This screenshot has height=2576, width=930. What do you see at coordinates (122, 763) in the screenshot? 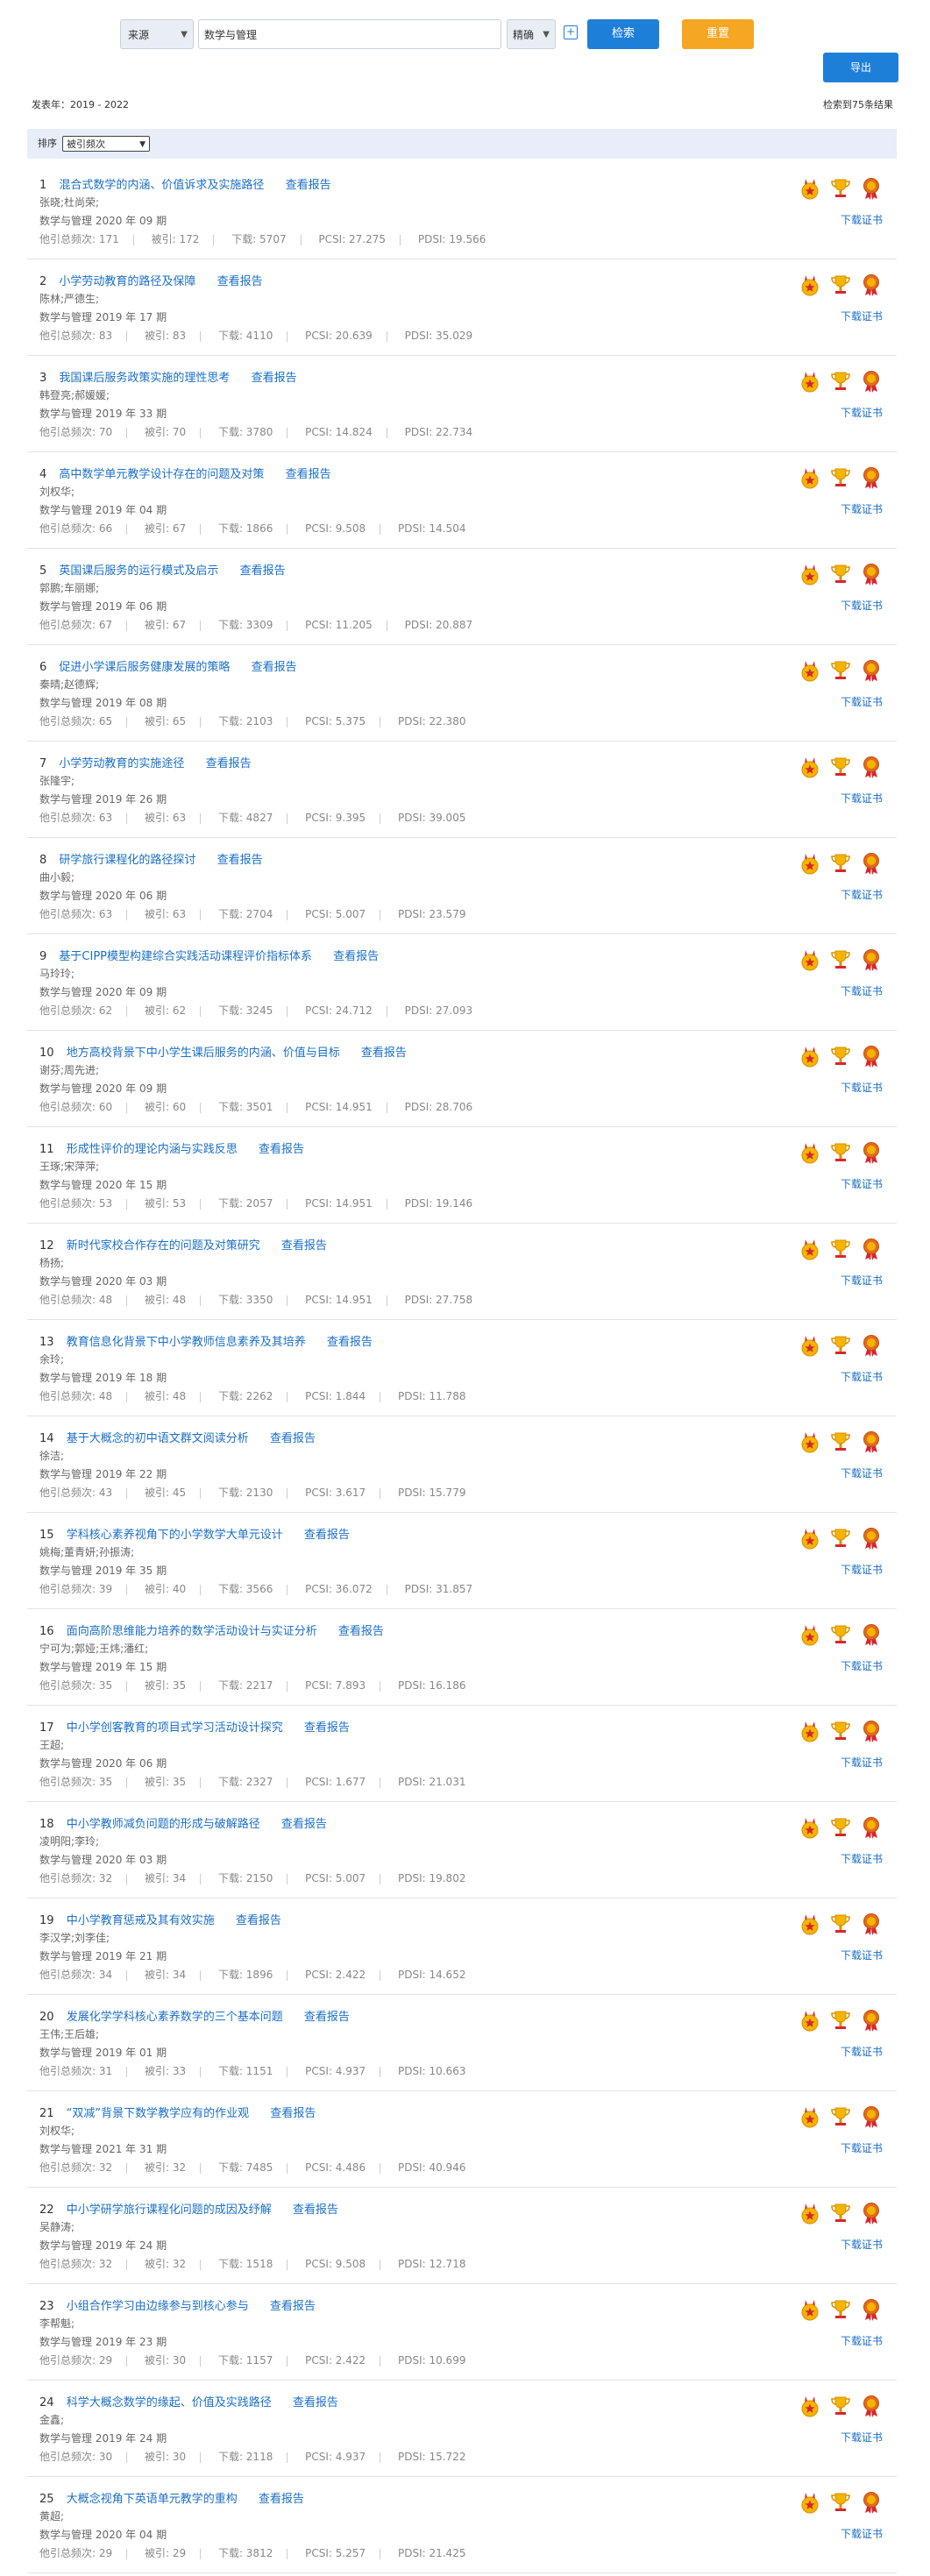
I see `item-title-link: 小学劳动教育的实施途径` at bounding box center [122, 763].